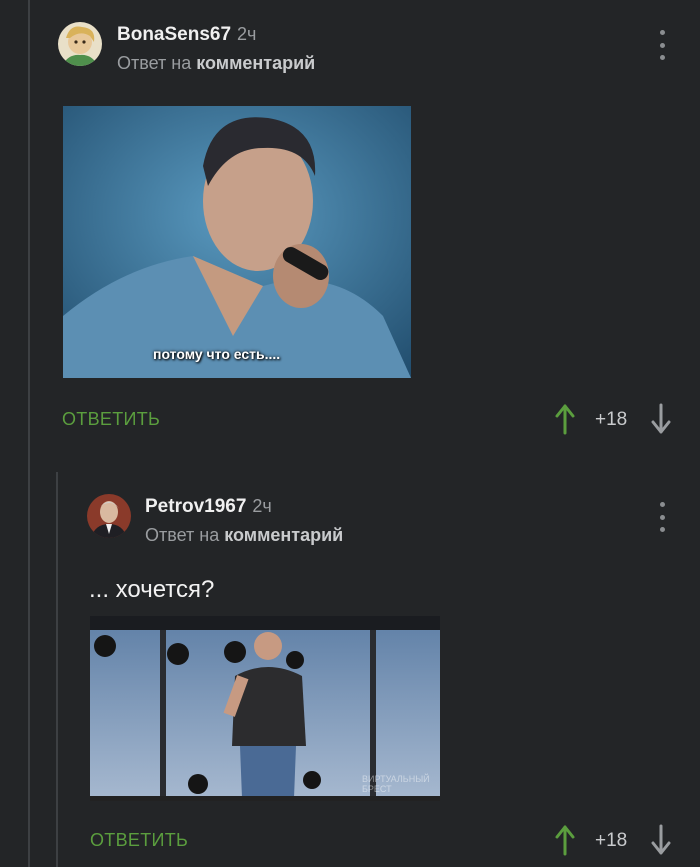 This screenshot has height=867, width=700. Describe the element at coordinates (396, 784) in the screenshot. I see `image-watermark: ВИРТУАЛЬНЫЙ БРЕСТ` at that location.